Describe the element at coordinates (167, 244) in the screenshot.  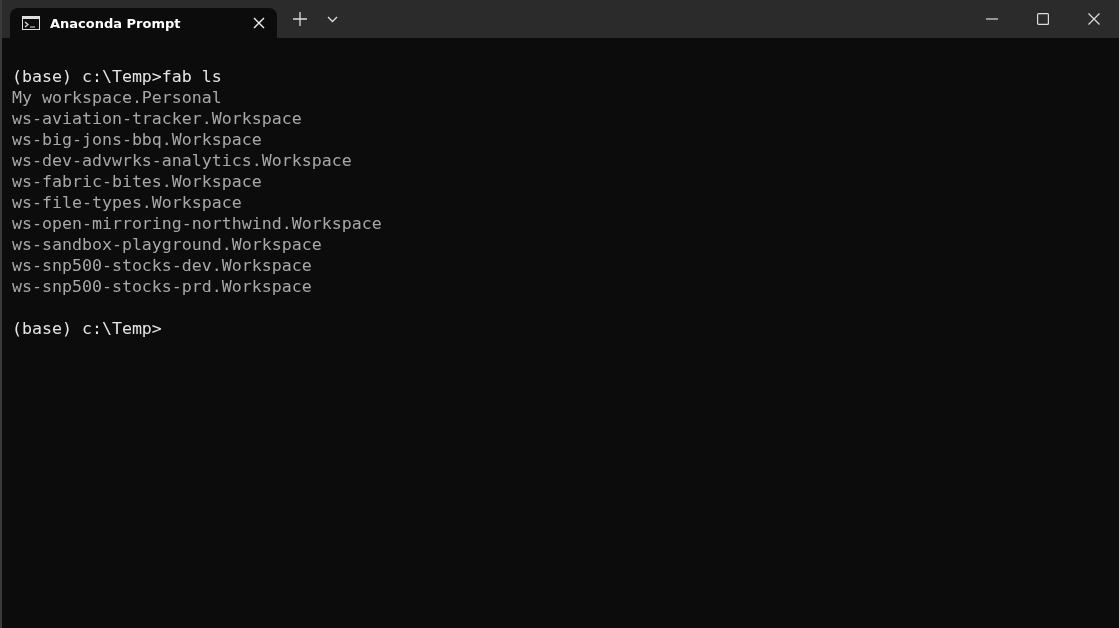
I see `output-line: ws-sandbox-playground.Workspace` at that location.